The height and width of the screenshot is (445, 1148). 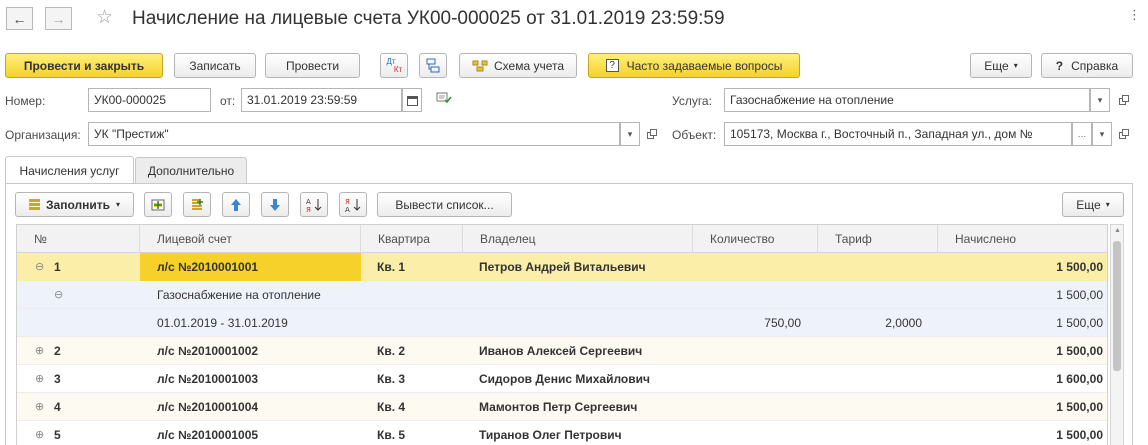 What do you see at coordinates (630, 134) in the screenshot?
I see `organization-dropdown-button: ▾` at bounding box center [630, 134].